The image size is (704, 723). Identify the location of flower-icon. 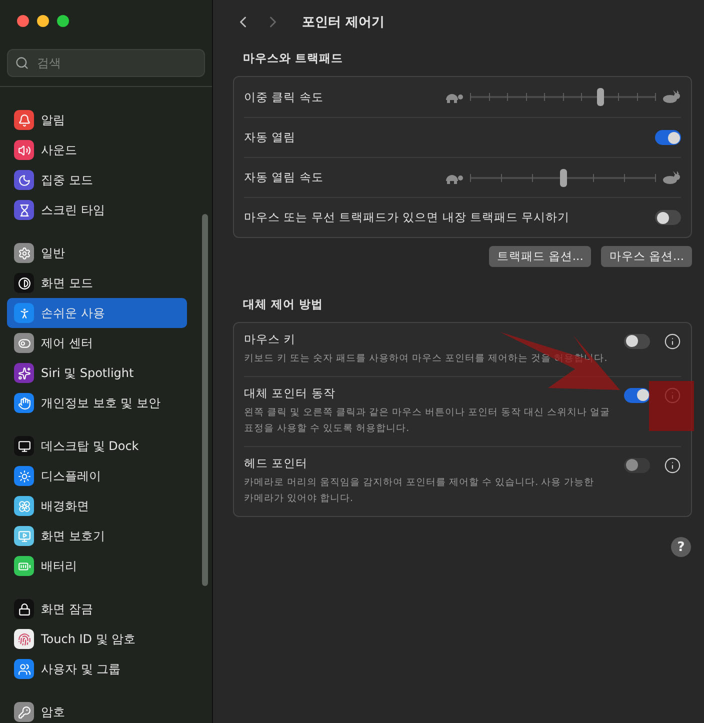
(24, 506).